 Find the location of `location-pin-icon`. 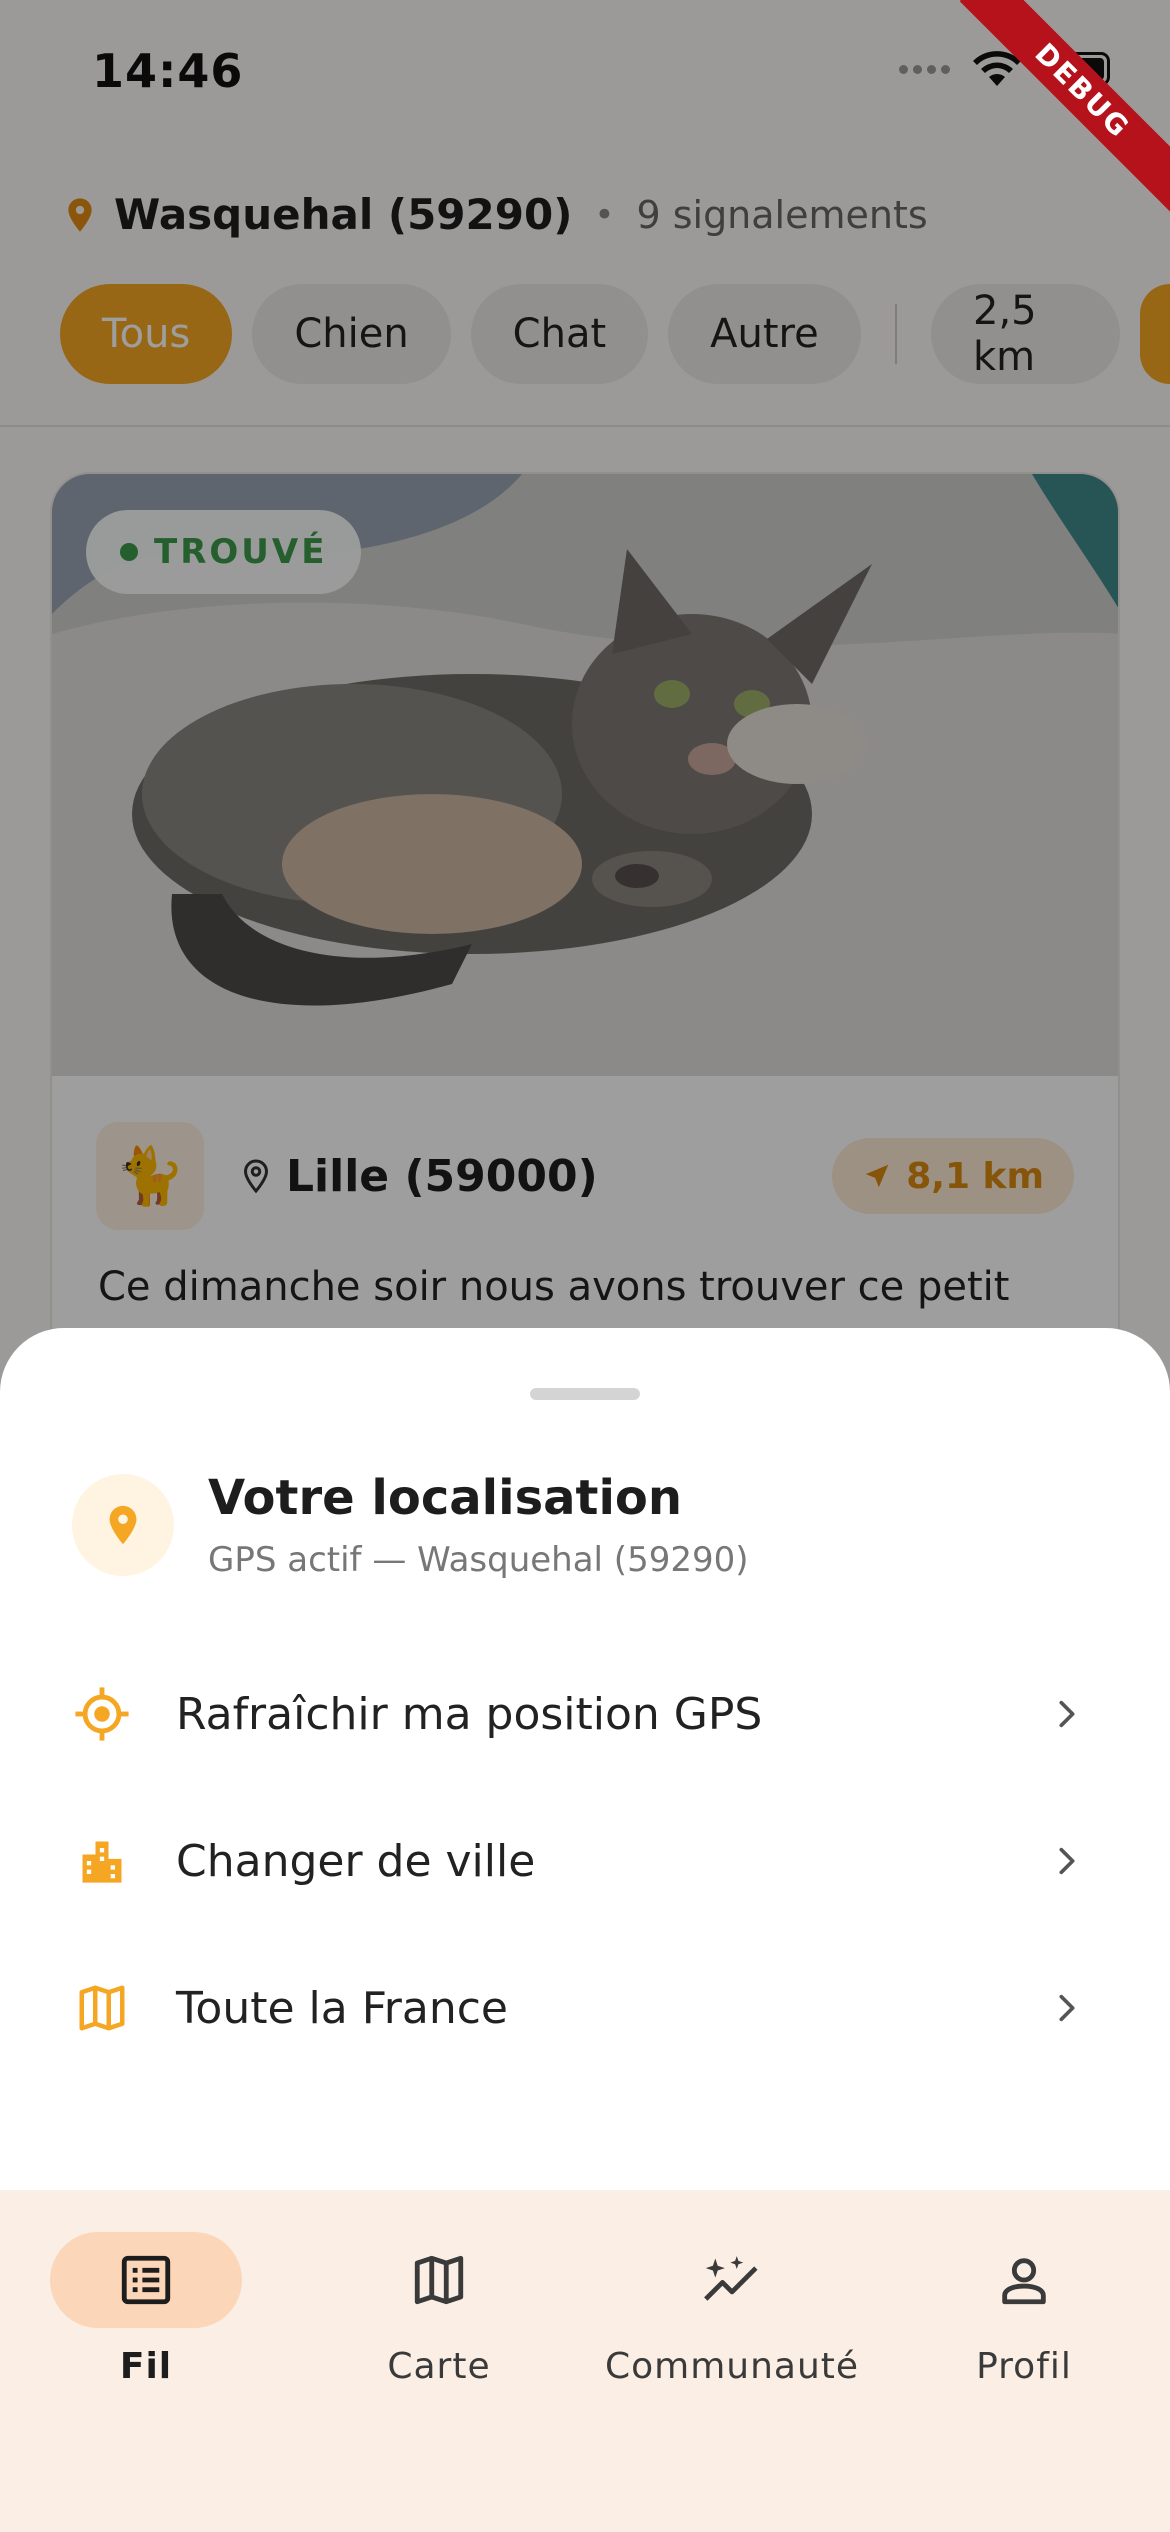

location-pin-icon is located at coordinates (123, 1525).